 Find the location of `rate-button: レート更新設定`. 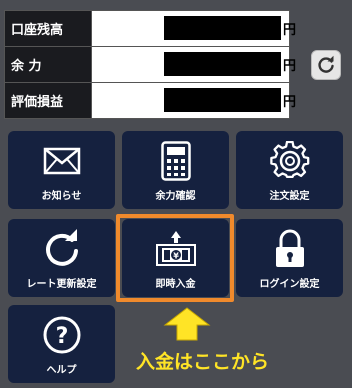

rate-button: レート更新設定 is located at coordinates (61, 258).